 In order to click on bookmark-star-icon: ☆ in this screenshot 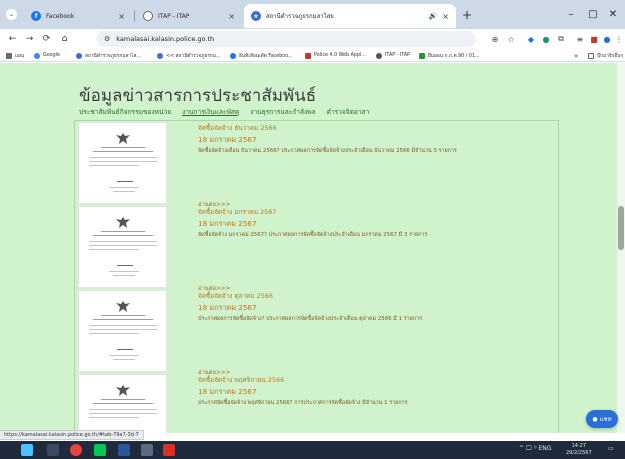, I will do `click(511, 39)`.